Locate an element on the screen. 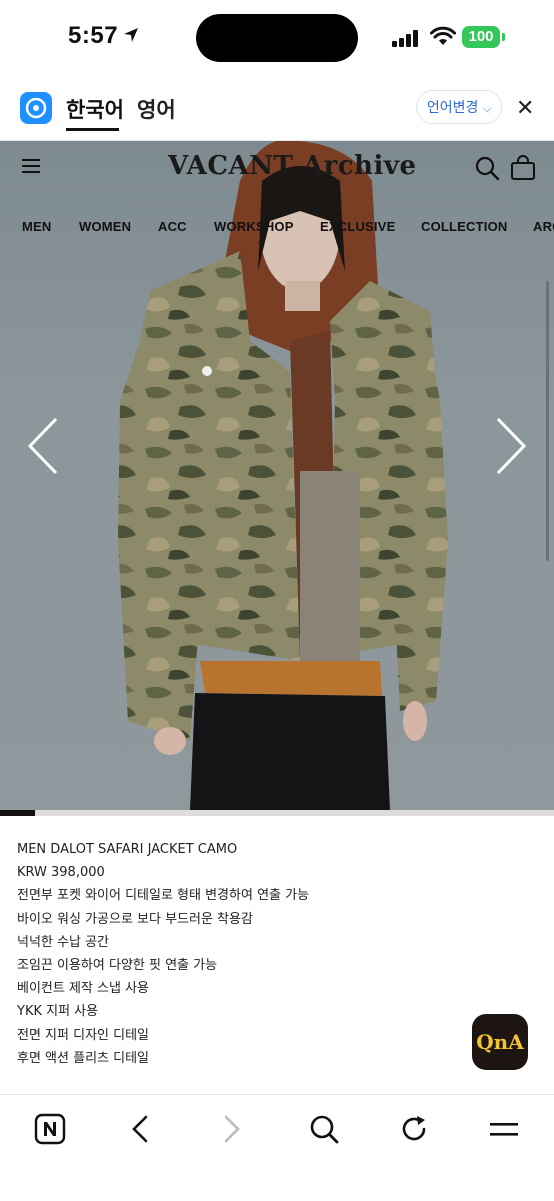 This screenshot has height=1201, width=554. back-icon is located at coordinates (140, 1129).